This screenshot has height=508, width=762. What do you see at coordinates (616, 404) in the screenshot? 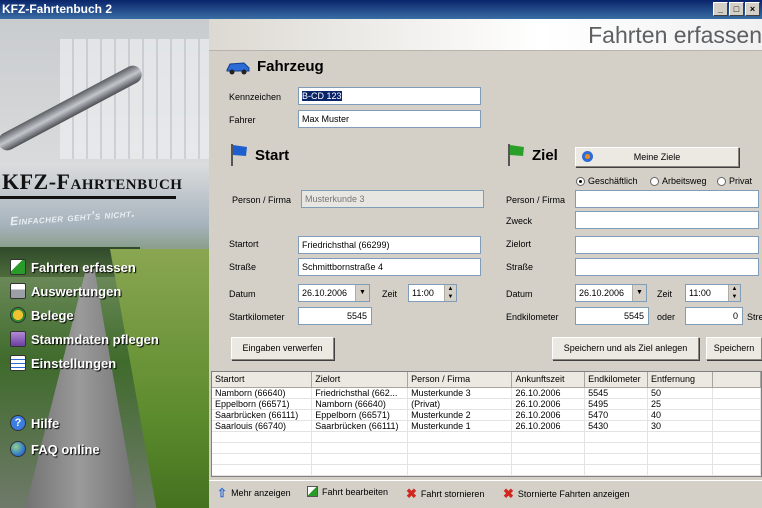
I see `table-cell: 5495` at bounding box center [616, 404].